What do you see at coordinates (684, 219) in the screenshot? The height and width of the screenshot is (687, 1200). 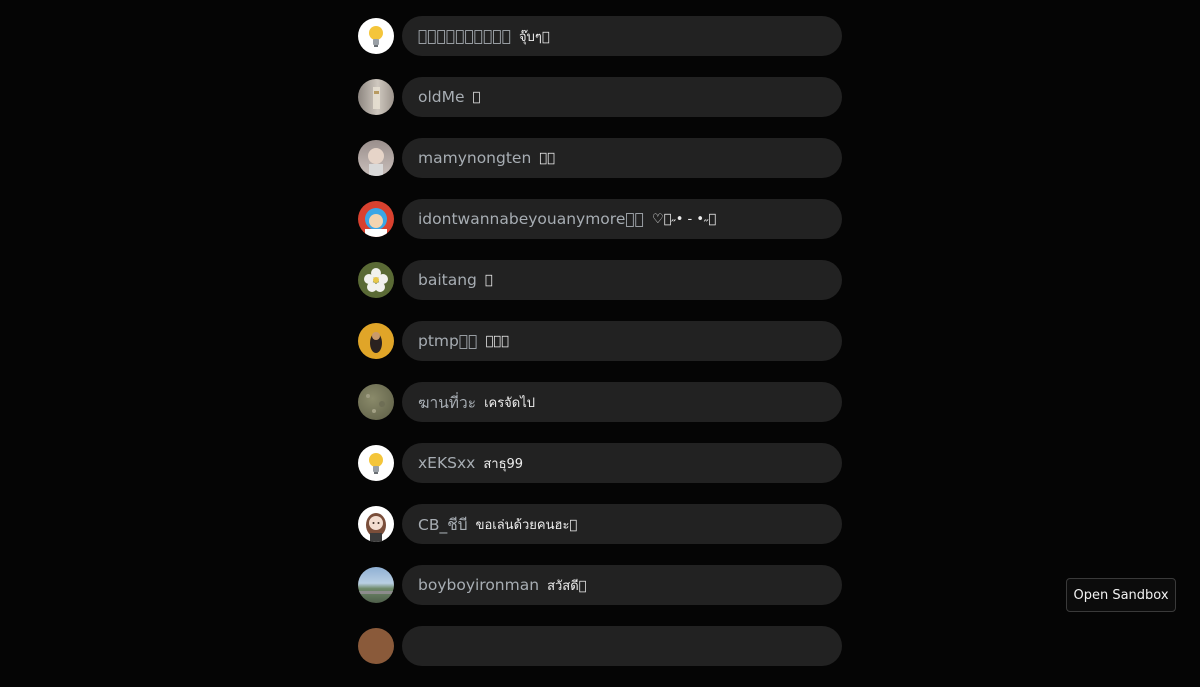 I see `comment-text: ♡􏿿˶• - •˶􏿿` at bounding box center [684, 219].